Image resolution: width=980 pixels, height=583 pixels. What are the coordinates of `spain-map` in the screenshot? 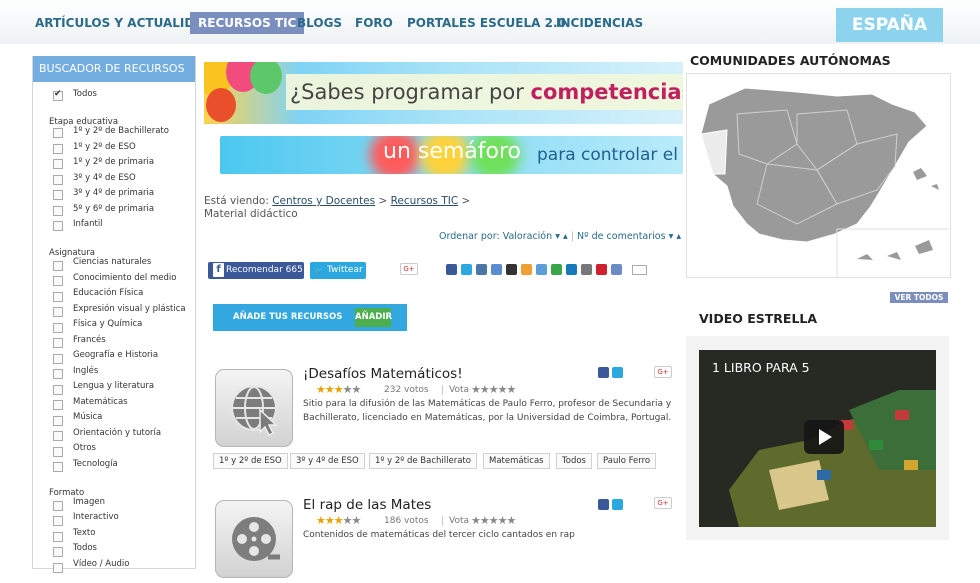 It's located at (818, 175).